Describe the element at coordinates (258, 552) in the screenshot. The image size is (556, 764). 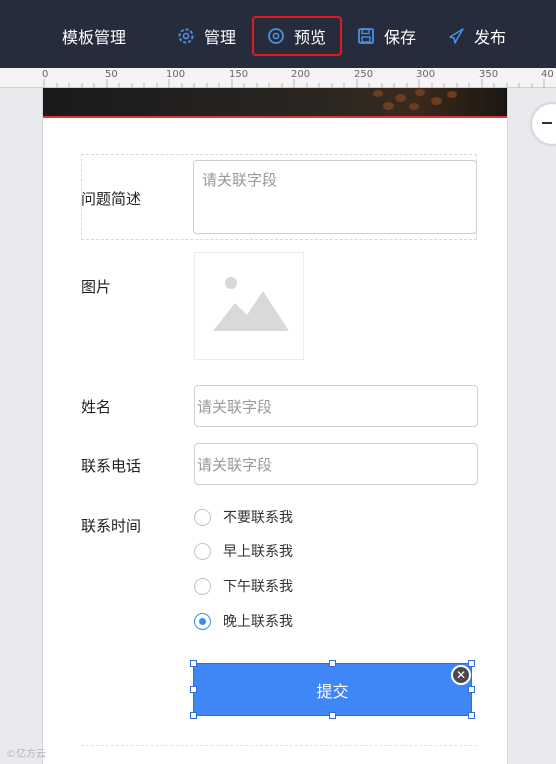
I see `radio-label: 早上联系我` at that location.